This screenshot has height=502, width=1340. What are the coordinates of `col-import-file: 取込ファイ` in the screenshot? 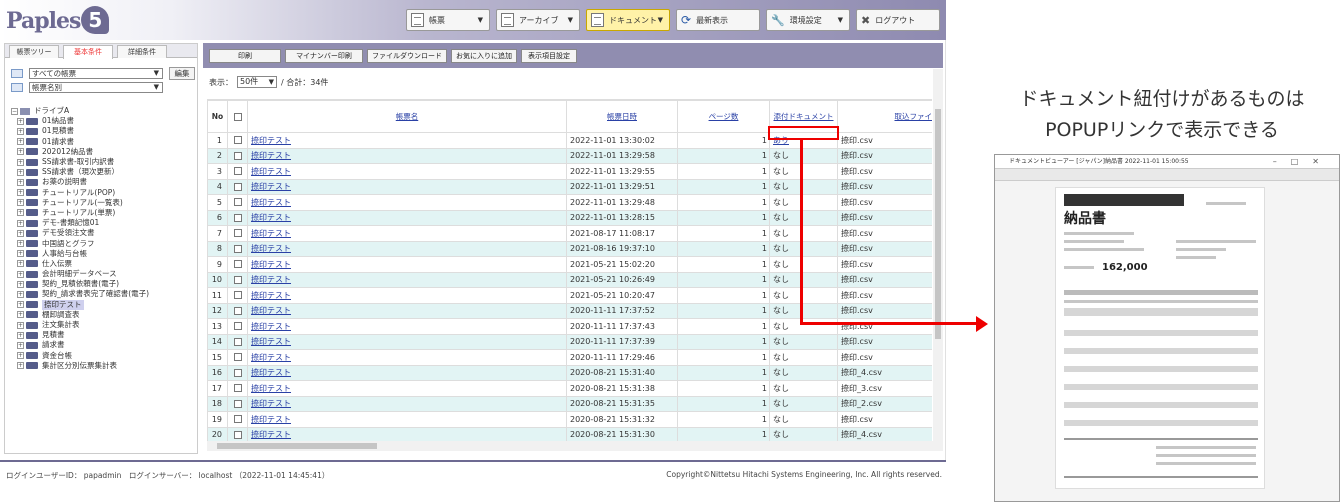 It's located at (884, 116).